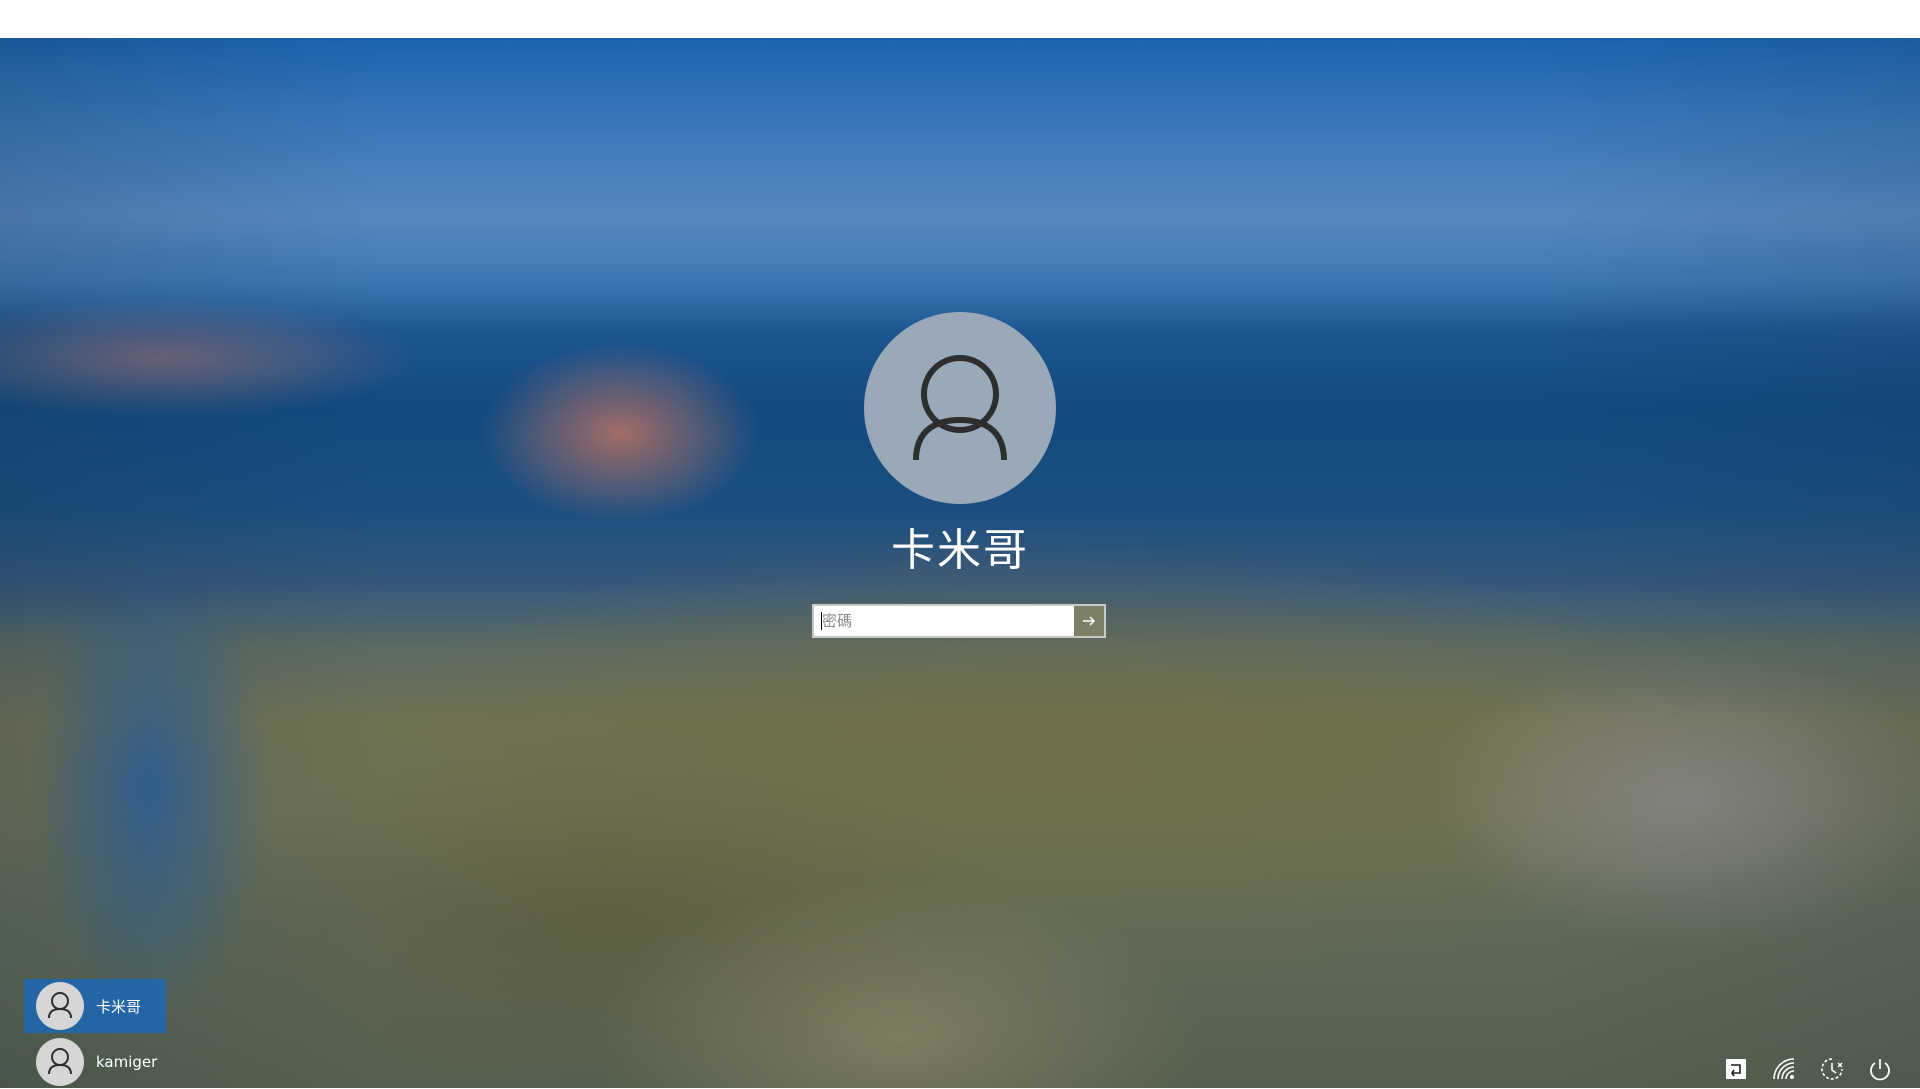 The image size is (1920, 1089). I want to click on language-switch-icon, so click(1736, 1069).